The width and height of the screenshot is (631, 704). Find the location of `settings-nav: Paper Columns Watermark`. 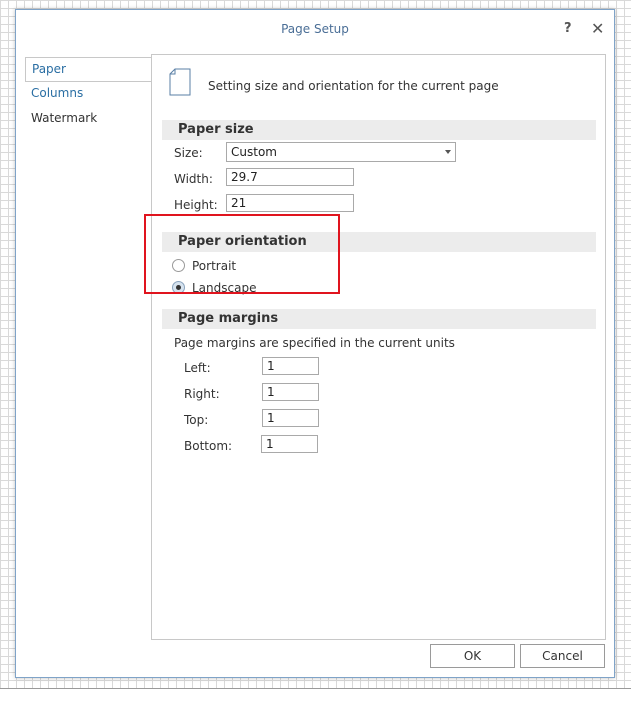

settings-nav: Paper Columns Watermark is located at coordinates (88, 94).